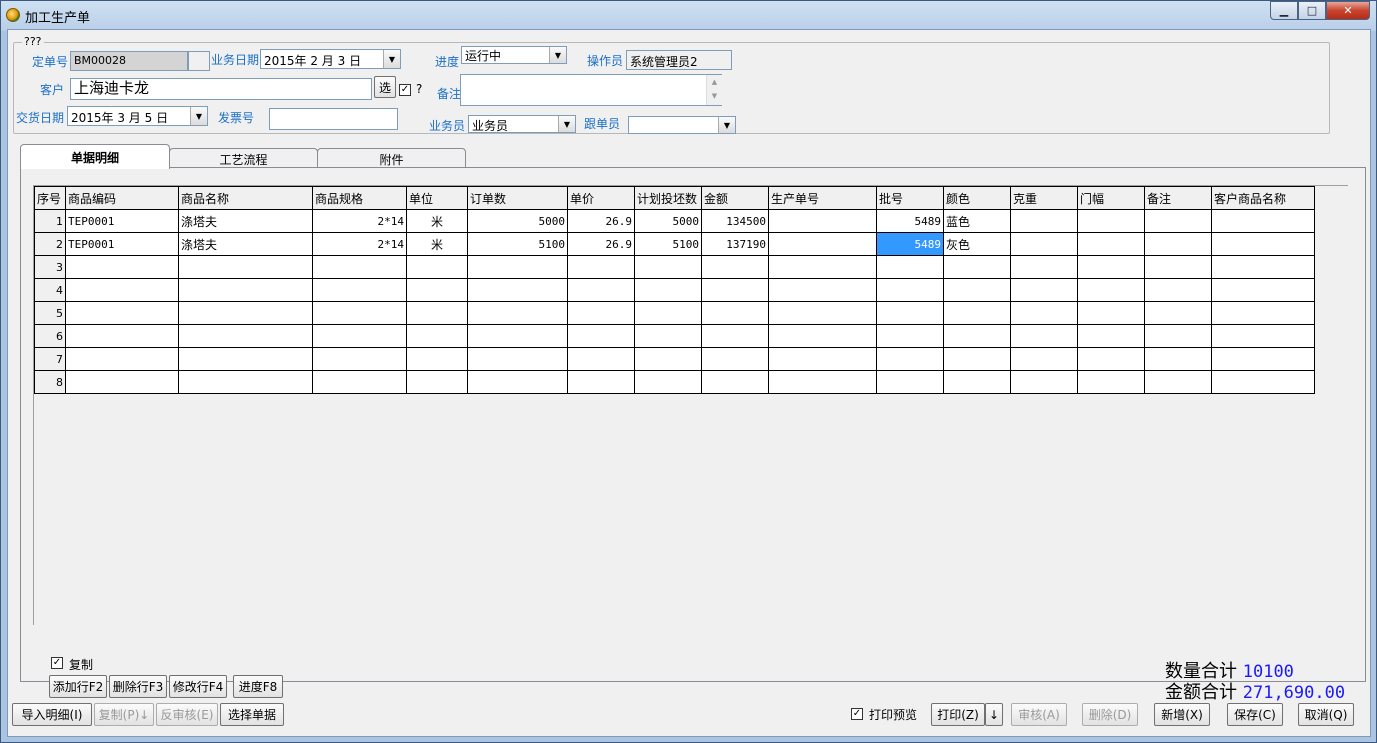 The height and width of the screenshot is (743, 1377). Describe the element at coordinates (57, 663) in the screenshot. I see `copy-checkbox: ✓` at that location.